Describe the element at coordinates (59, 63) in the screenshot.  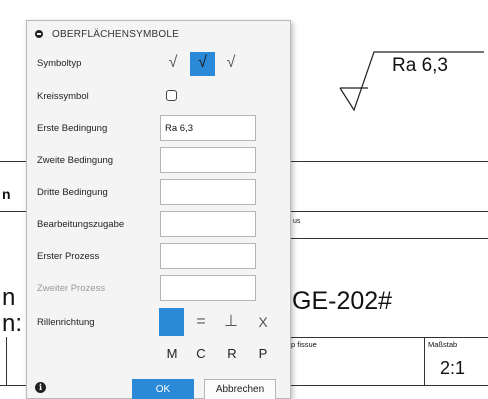
I see `symbol-type-label: Symboltyp` at that location.